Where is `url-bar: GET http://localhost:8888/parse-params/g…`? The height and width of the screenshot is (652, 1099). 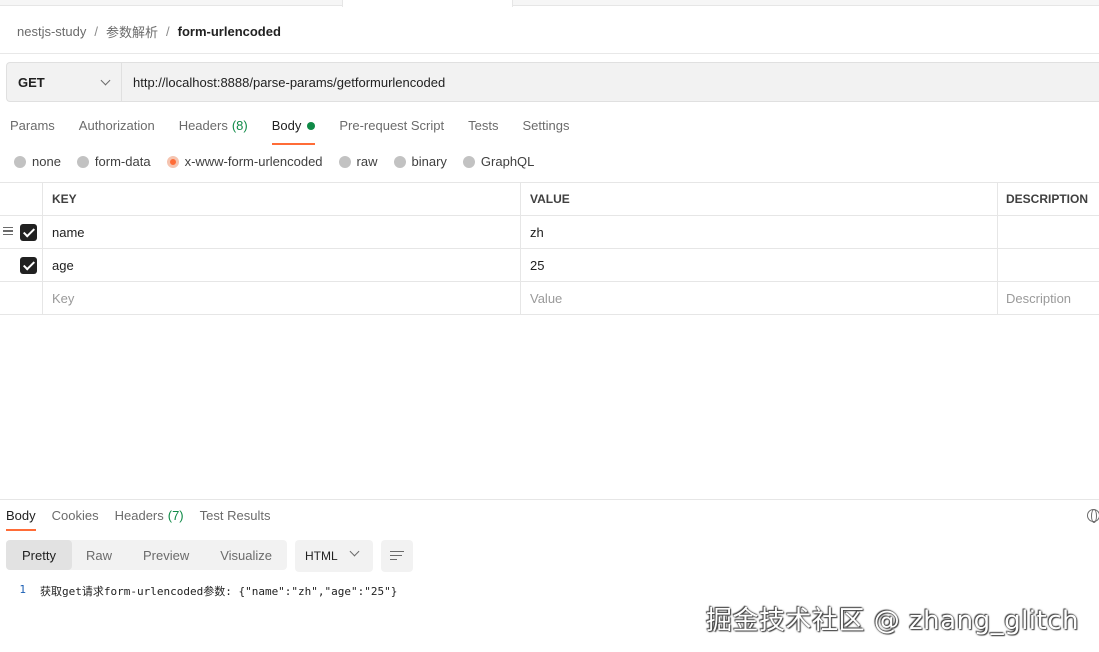
url-bar: GET http://localhost:8888/parse-params/g… is located at coordinates (552, 82).